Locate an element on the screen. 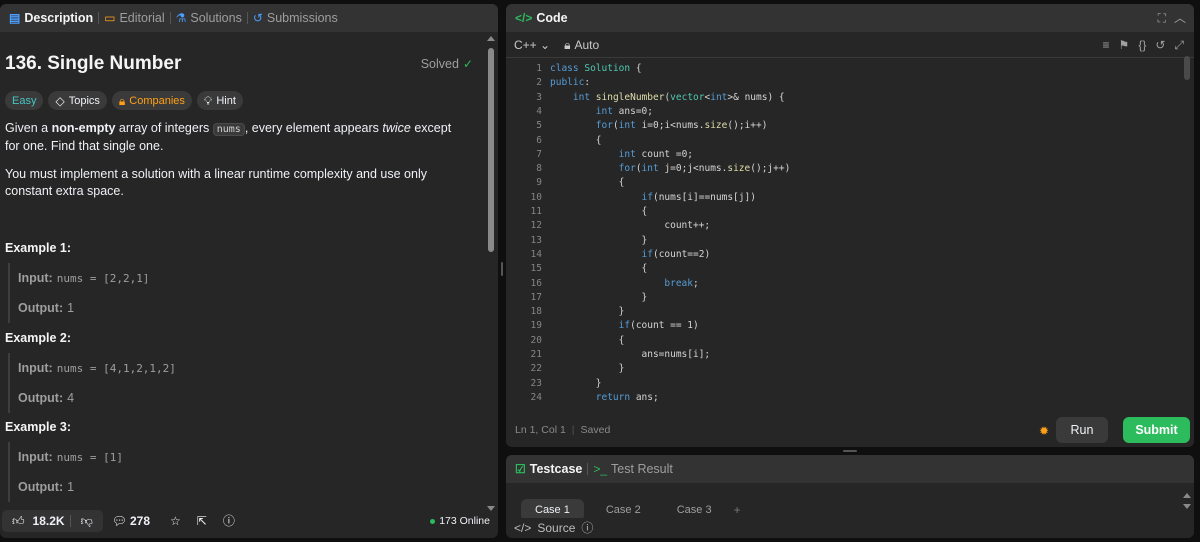  tab-testcase-label: Testcase is located at coordinates (556, 469).